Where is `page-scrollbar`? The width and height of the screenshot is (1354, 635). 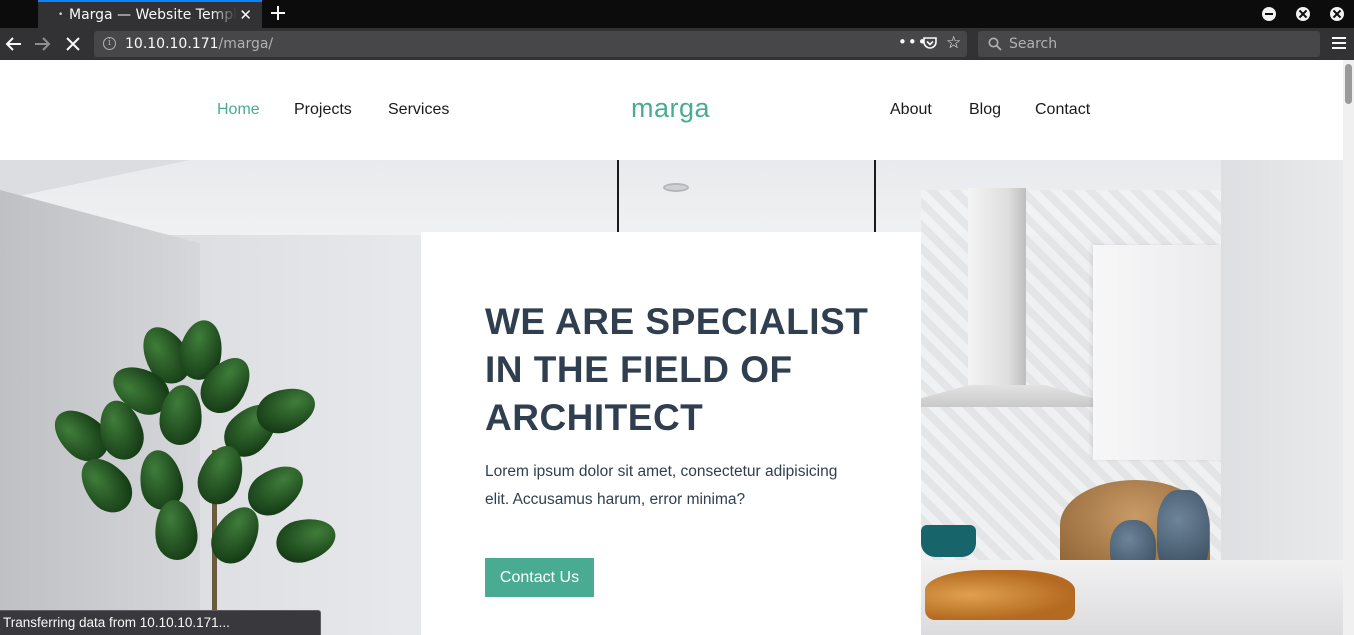 page-scrollbar is located at coordinates (1348, 347).